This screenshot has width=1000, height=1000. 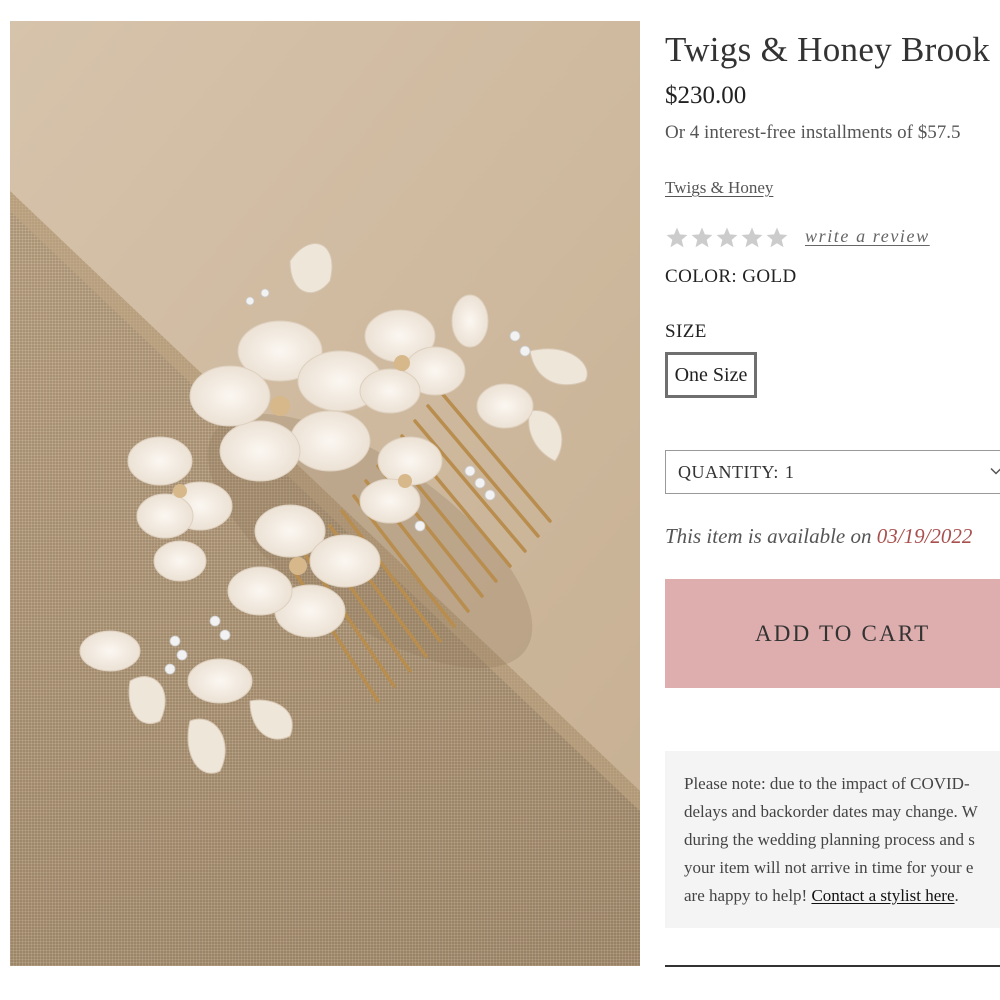 I want to click on size-label: SIZE, so click(x=686, y=331).